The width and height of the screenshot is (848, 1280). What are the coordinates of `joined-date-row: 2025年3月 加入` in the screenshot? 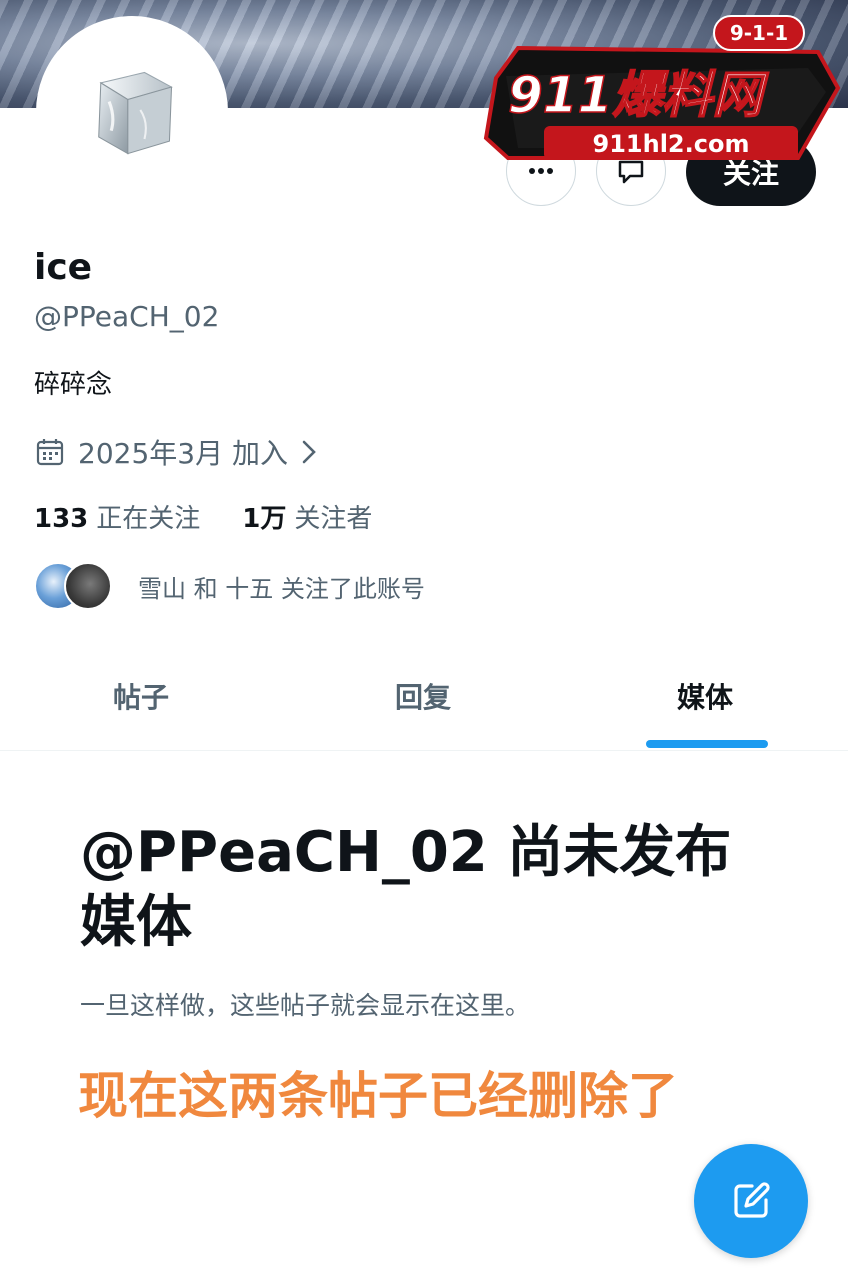 It's located at (176, 452).